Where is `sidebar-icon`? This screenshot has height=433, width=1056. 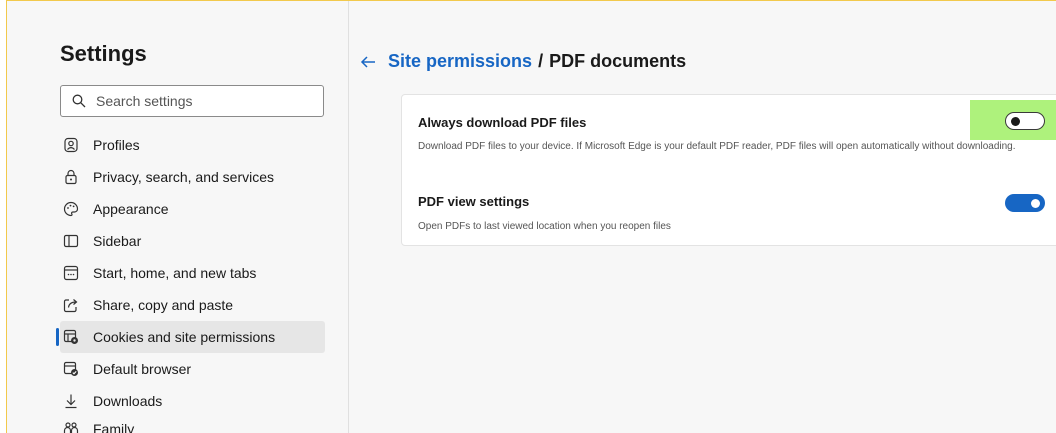
sidebar-icon is located at coordinates (71, 241).